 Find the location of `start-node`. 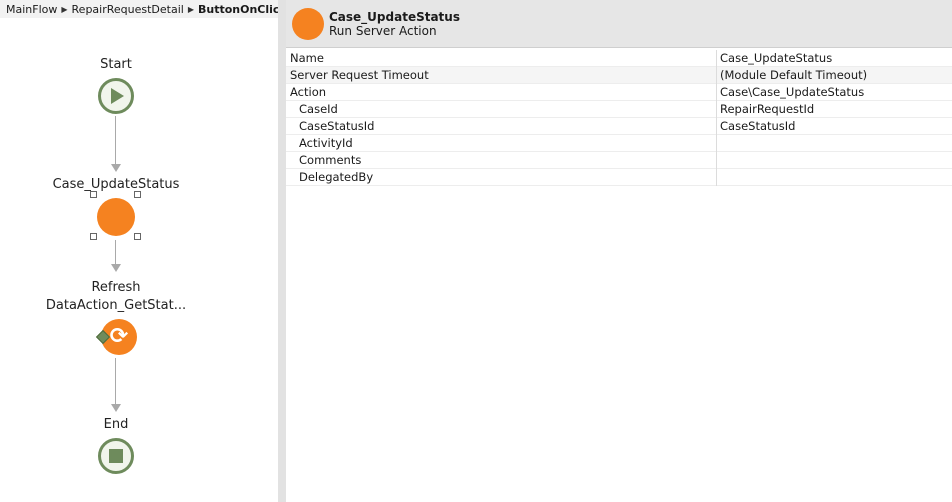

start-node is located at coordinates (116, 96).